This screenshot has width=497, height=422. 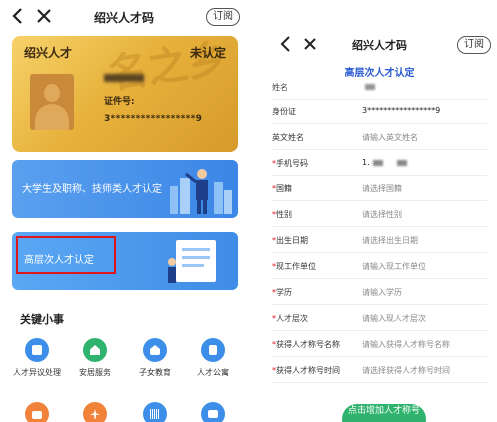 I want to click on field-label: *人才层次, so click(x=290, y=318).